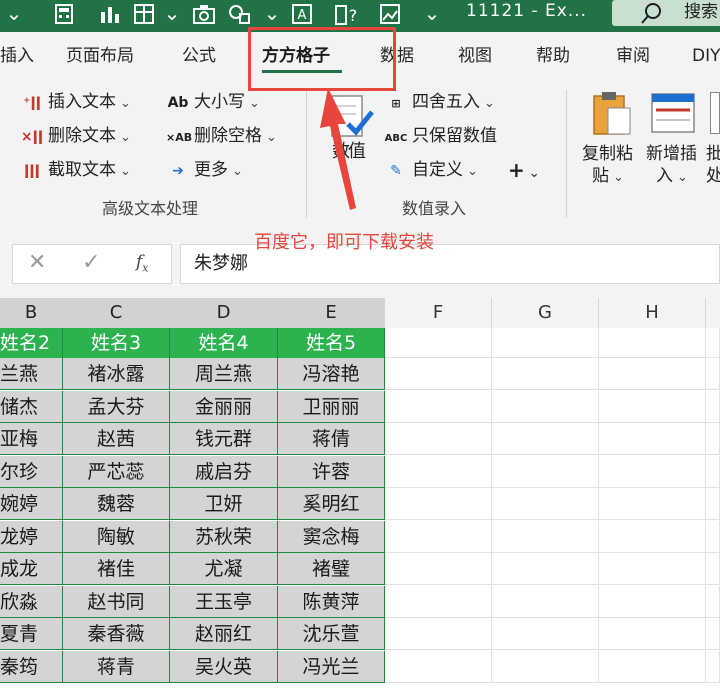  I want to click on table-cell: 苏秋荣, so click(224, 537).